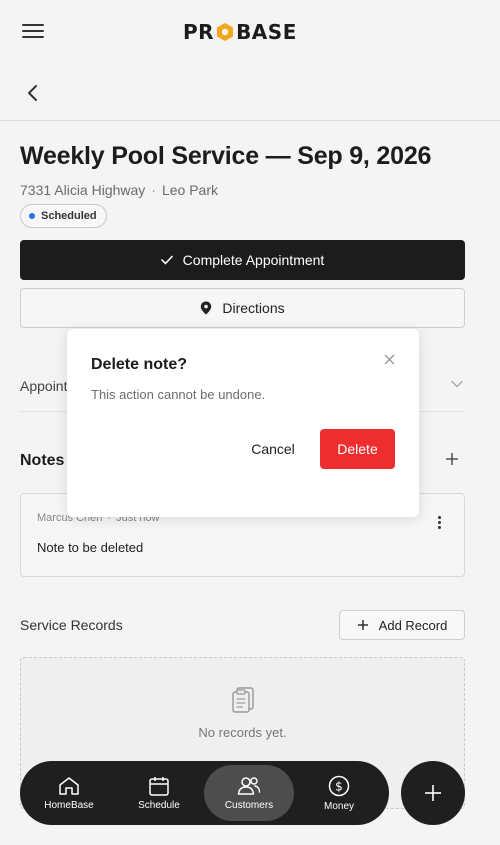 This screenshot has height=845, width=500. I want to click on close-icon, so click(389, 359).